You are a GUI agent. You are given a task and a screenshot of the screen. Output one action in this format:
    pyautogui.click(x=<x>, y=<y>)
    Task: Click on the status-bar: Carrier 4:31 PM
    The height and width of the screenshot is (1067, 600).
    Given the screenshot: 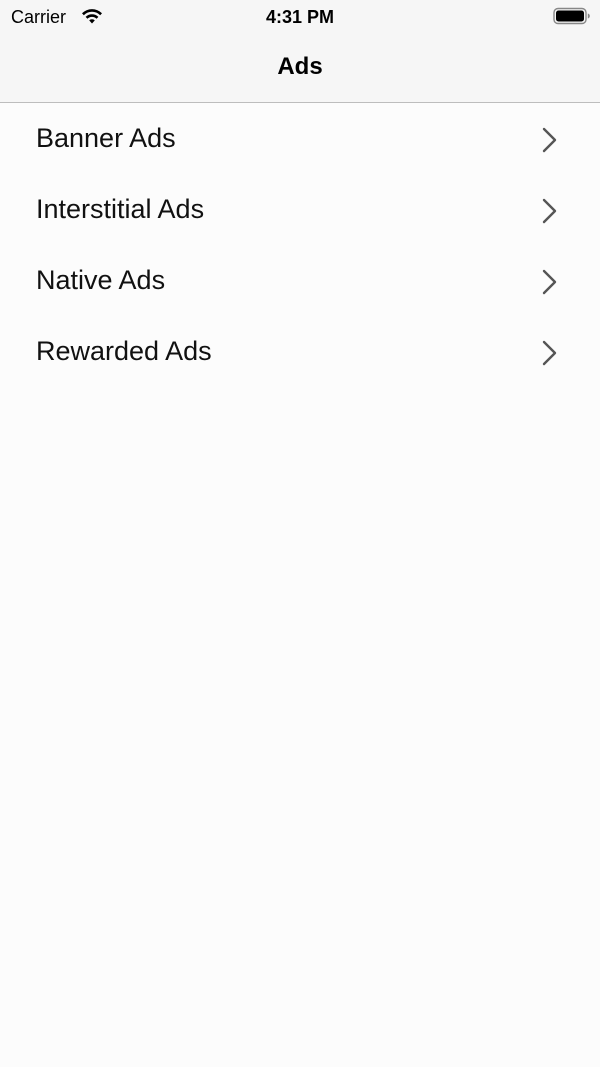 What is the action you would take?
    pyautogui.click(x=300, y=16)
    